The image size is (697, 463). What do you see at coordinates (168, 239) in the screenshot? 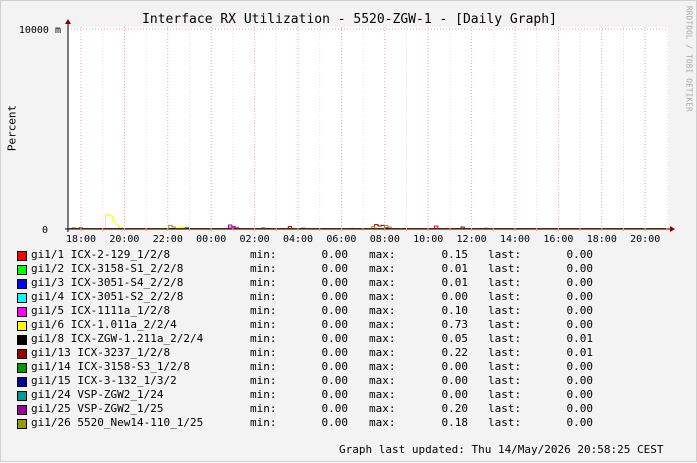
I see `x-tick-label: 22:00` at bounding box center [168, 239].